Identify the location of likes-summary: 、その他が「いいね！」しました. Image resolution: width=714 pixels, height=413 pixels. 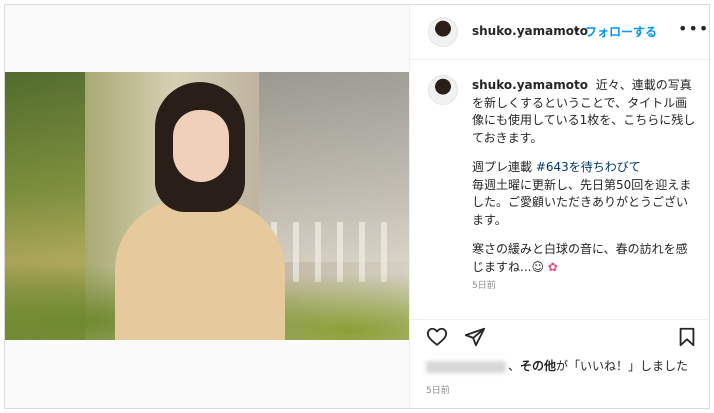
(557, 365).